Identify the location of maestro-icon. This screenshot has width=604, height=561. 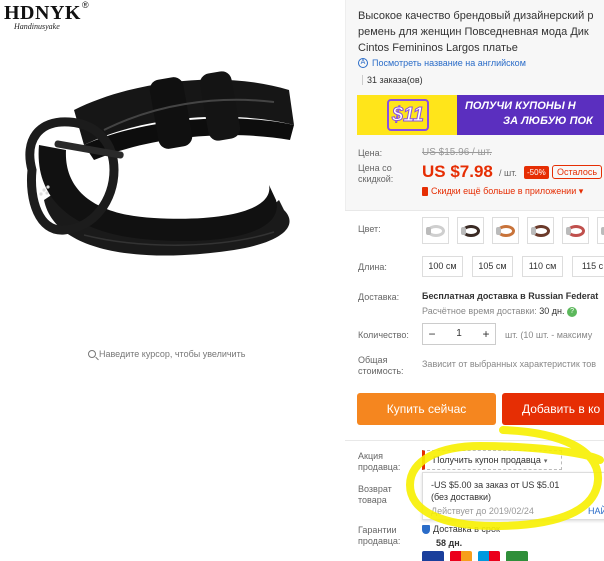
(489, 556).